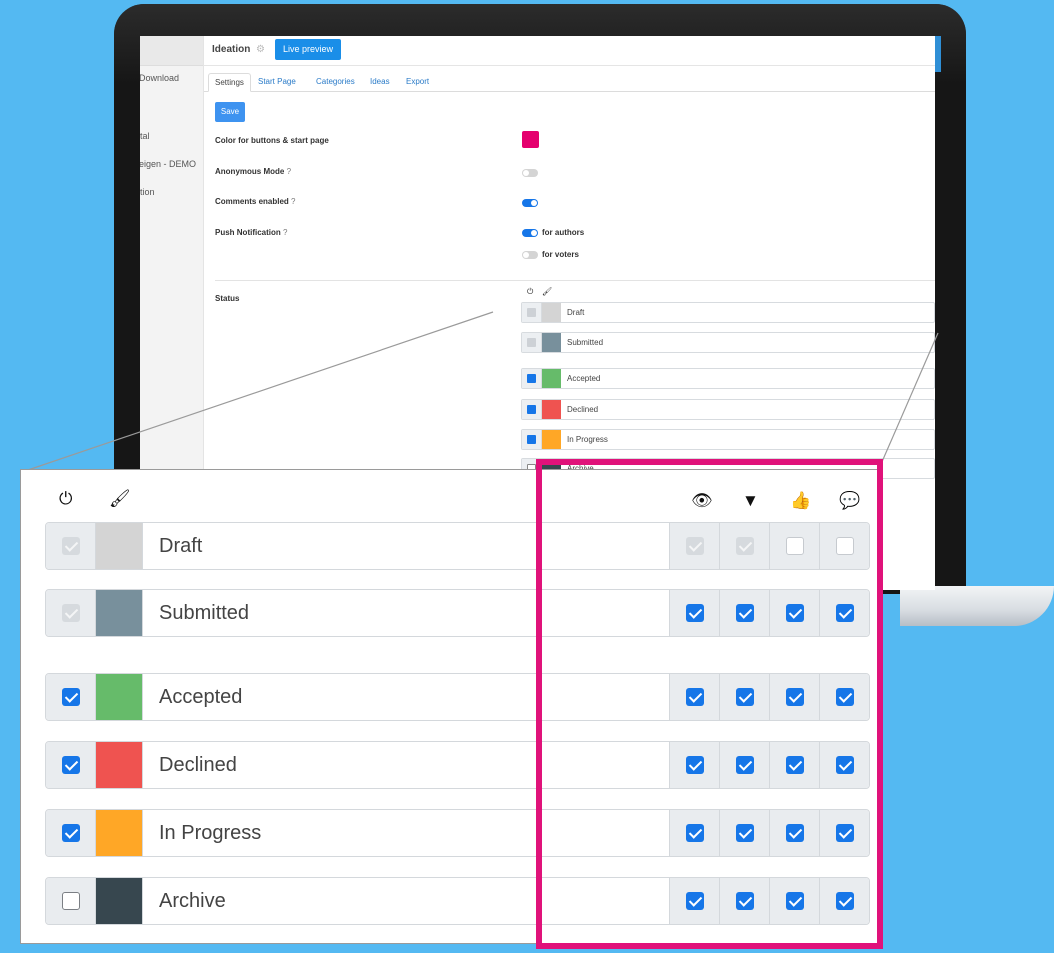 The width and height of the screenshot is (1054, 953). I want to click on mini-status-row: Accepted, so click(728, 378).